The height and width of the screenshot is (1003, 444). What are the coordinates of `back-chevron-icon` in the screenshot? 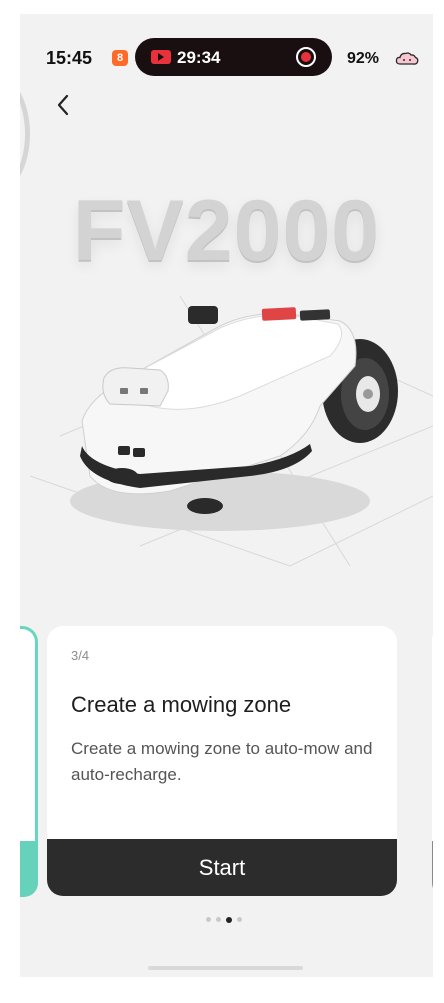 It's located at (64, 105).